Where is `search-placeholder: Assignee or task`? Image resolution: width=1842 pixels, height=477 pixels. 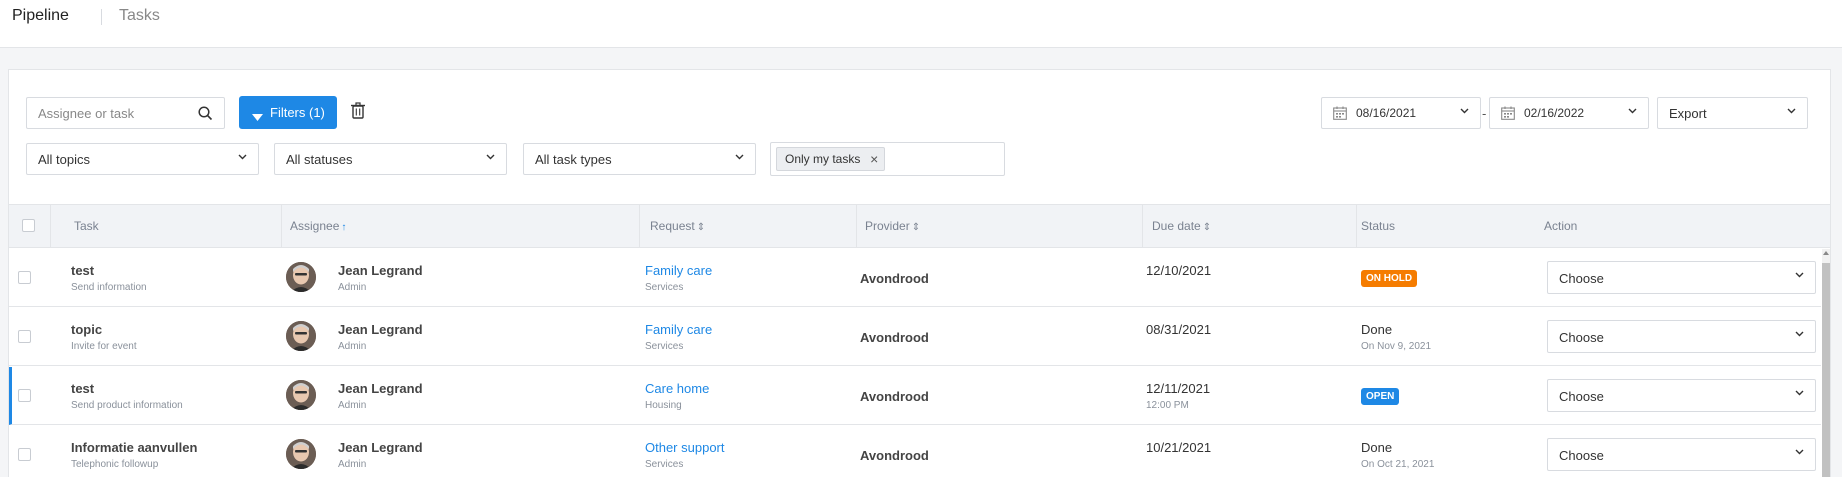
search-placeholder: Assignee or task is located at coordinates (86, 113).